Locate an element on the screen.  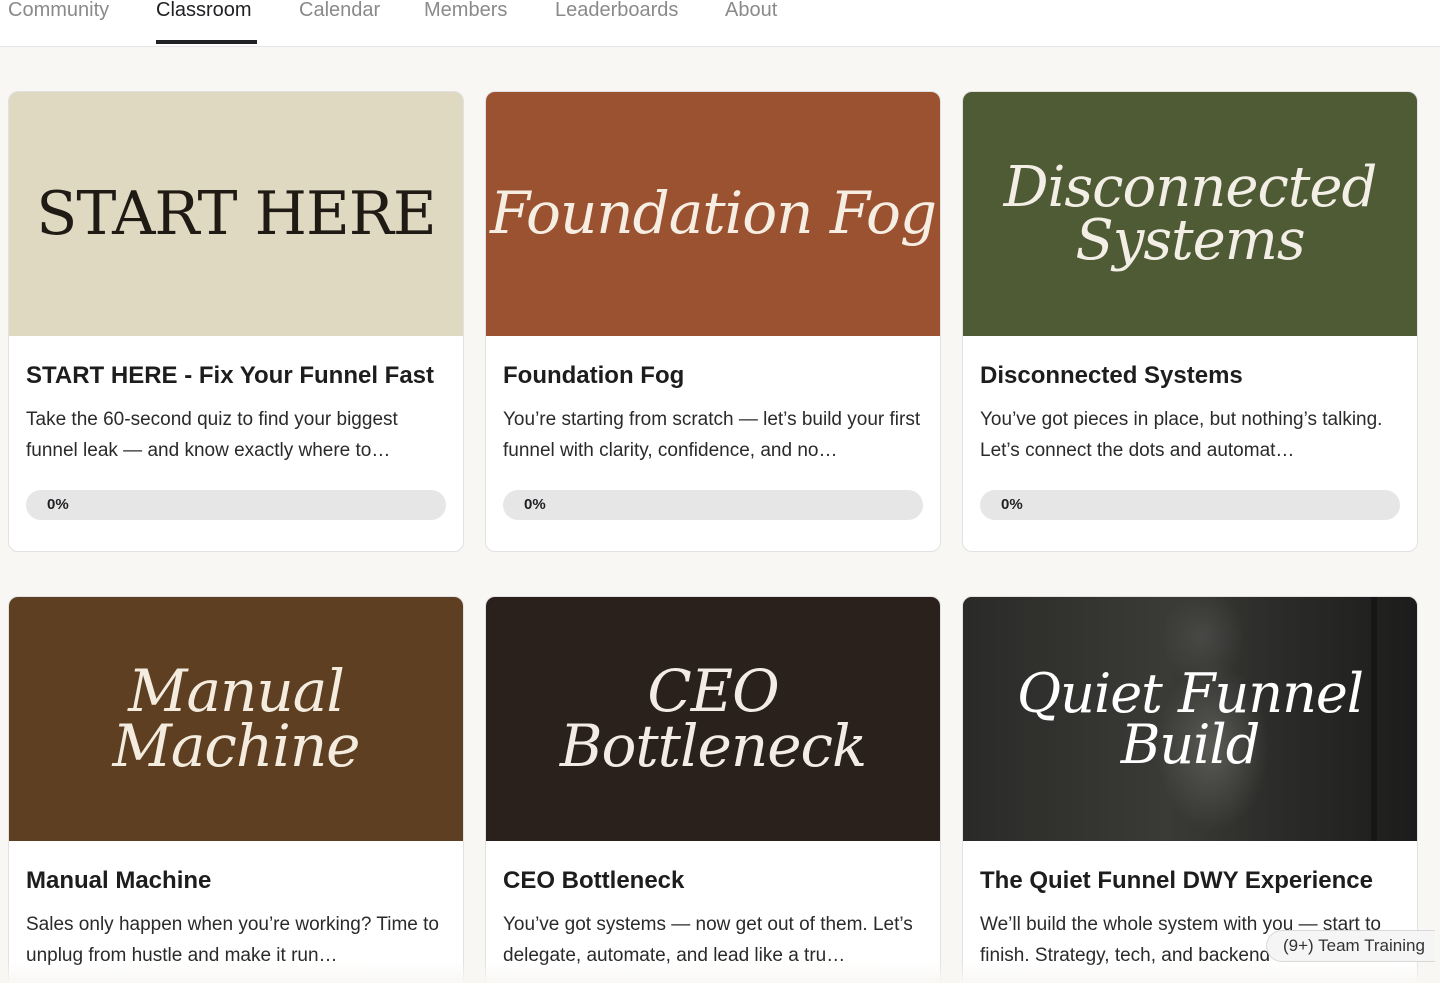
course-cover: Manual Machine is located at coordinates (236, 719).